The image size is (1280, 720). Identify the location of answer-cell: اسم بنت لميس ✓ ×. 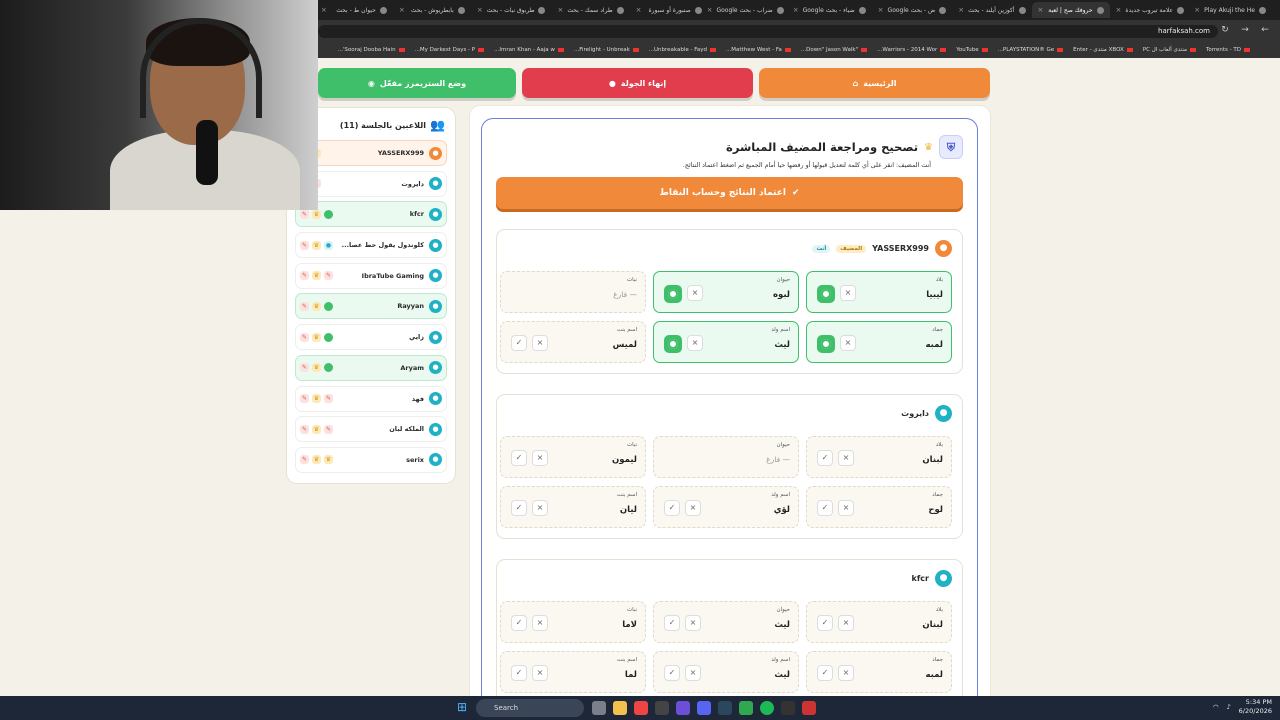
(573, 342).